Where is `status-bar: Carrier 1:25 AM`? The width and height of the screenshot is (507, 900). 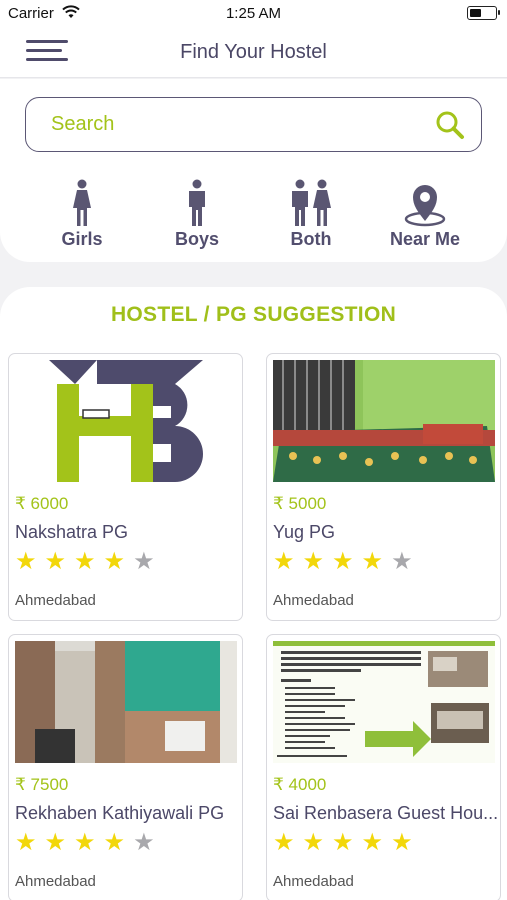
status-bar: Carrier 1:25 AM is located at coordinates (253, 14).